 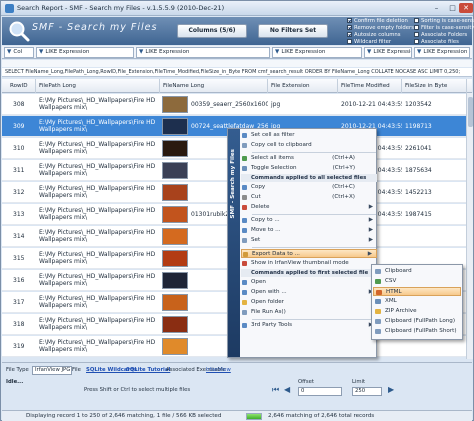 I want to click on filter-cell-0: ▼ Col, so click(x=19, y=52).